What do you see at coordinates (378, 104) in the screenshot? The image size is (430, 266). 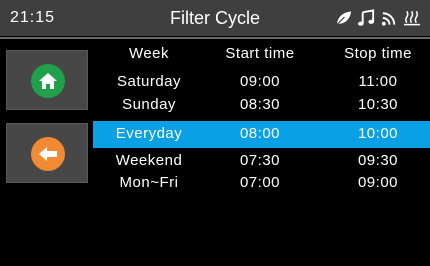 I see `stop-time-cell: 10:30` at bounding box center [378, 104].